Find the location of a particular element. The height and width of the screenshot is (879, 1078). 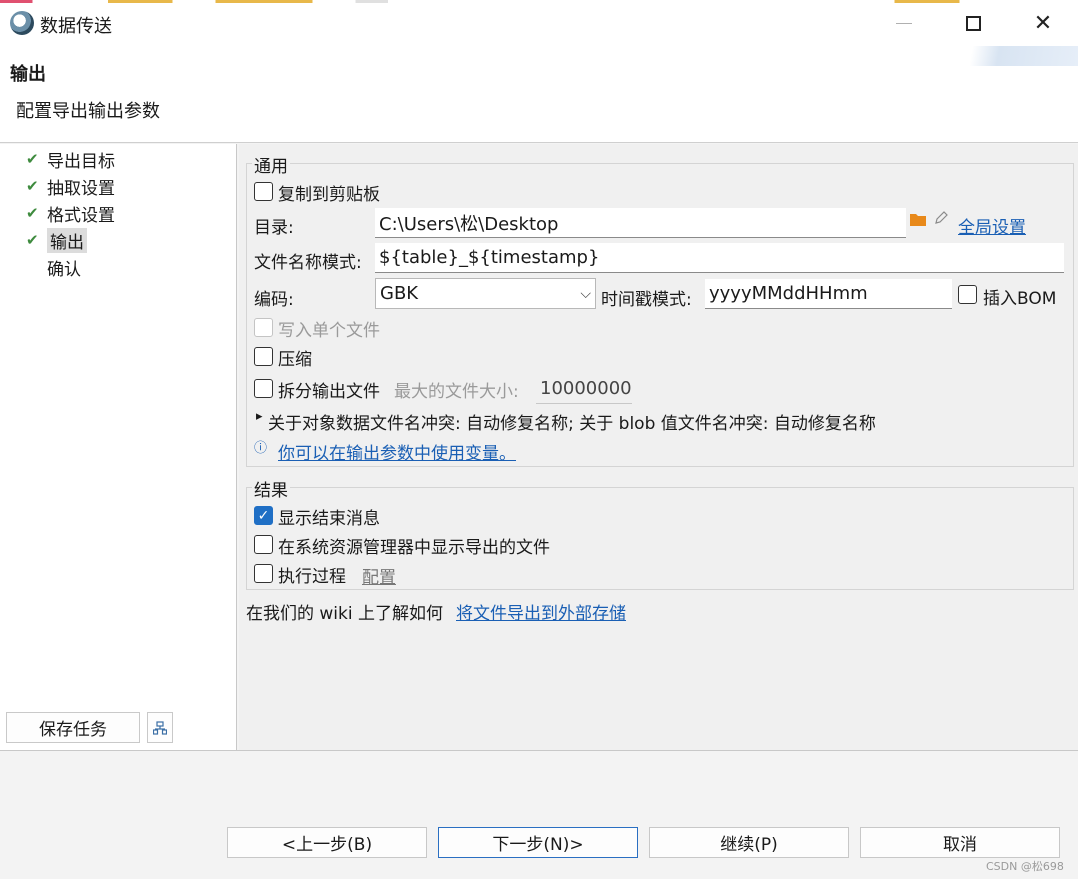

maximize-icon is located at coordinates (973, 23).